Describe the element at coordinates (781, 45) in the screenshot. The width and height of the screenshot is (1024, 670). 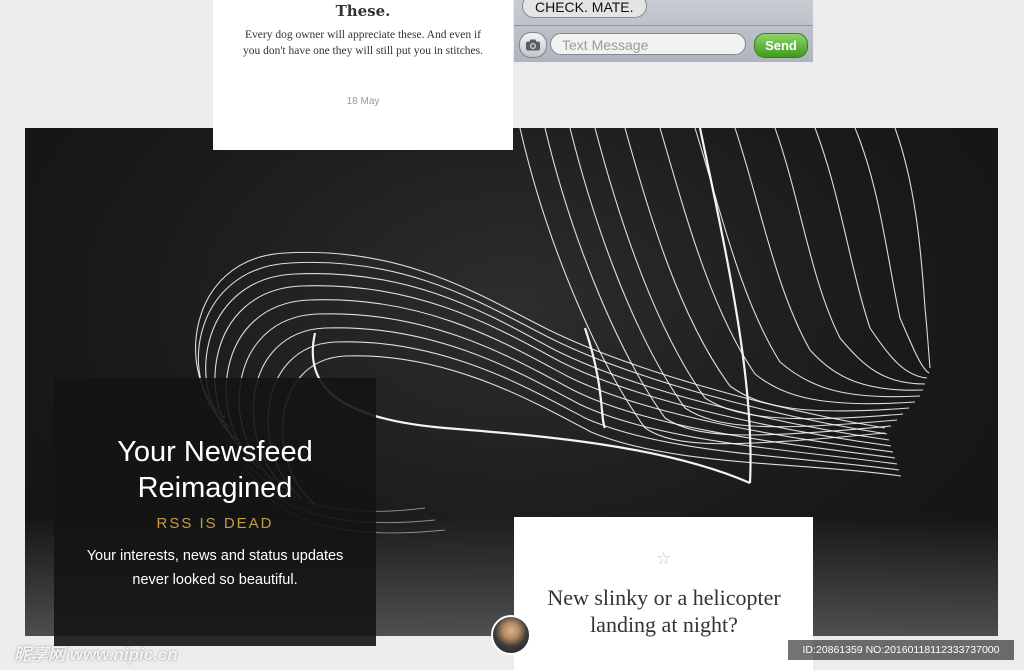
I see `send-button: Send` at that location.